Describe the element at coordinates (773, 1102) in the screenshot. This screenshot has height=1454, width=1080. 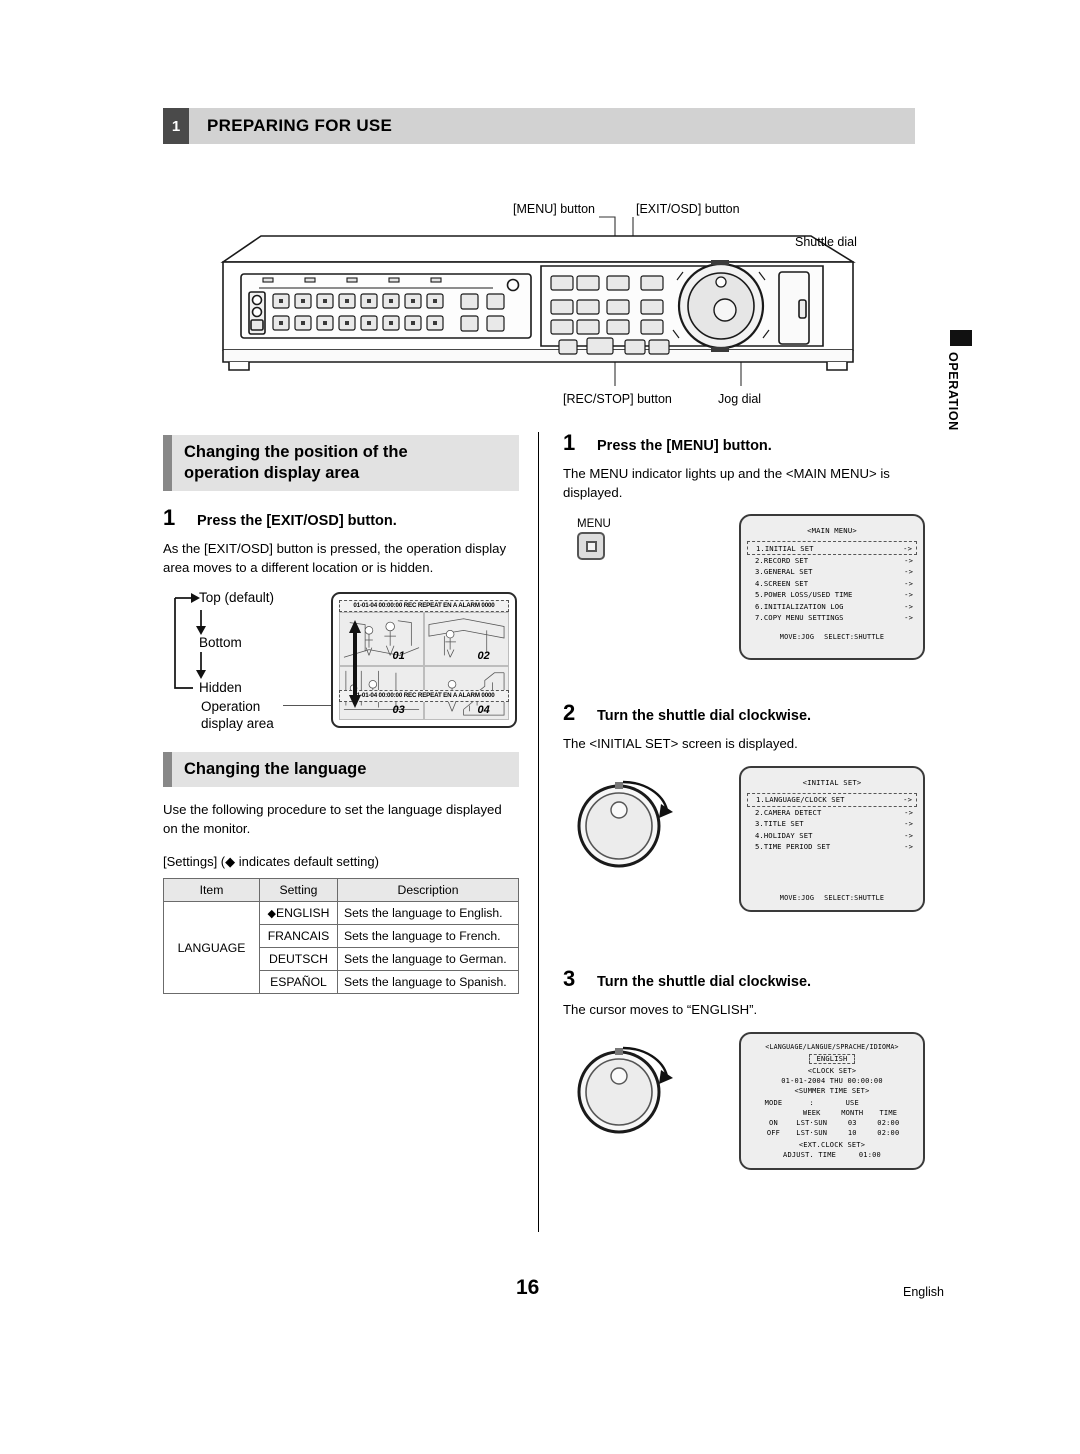
I see `mode-label: MODE` at that location.